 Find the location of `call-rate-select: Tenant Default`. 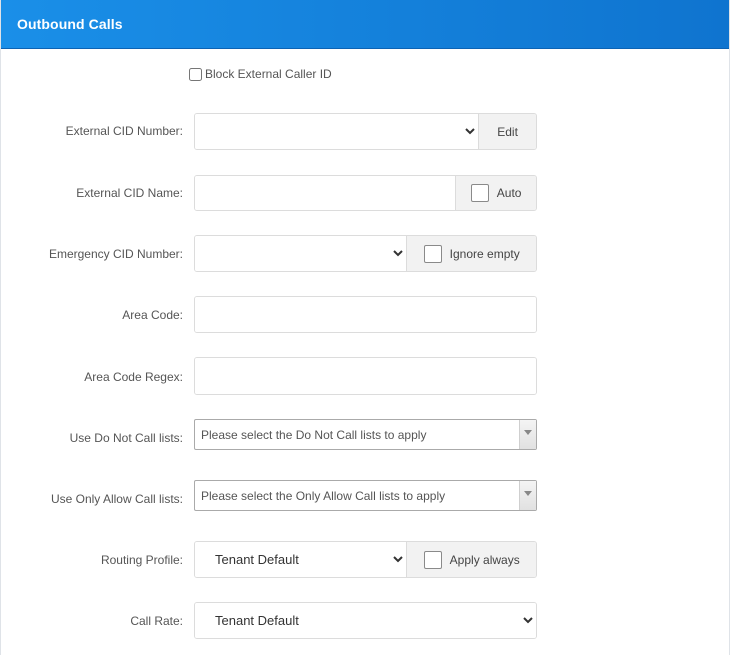

call-rate-select: Tenant Default is located at coordinates (365, 620).